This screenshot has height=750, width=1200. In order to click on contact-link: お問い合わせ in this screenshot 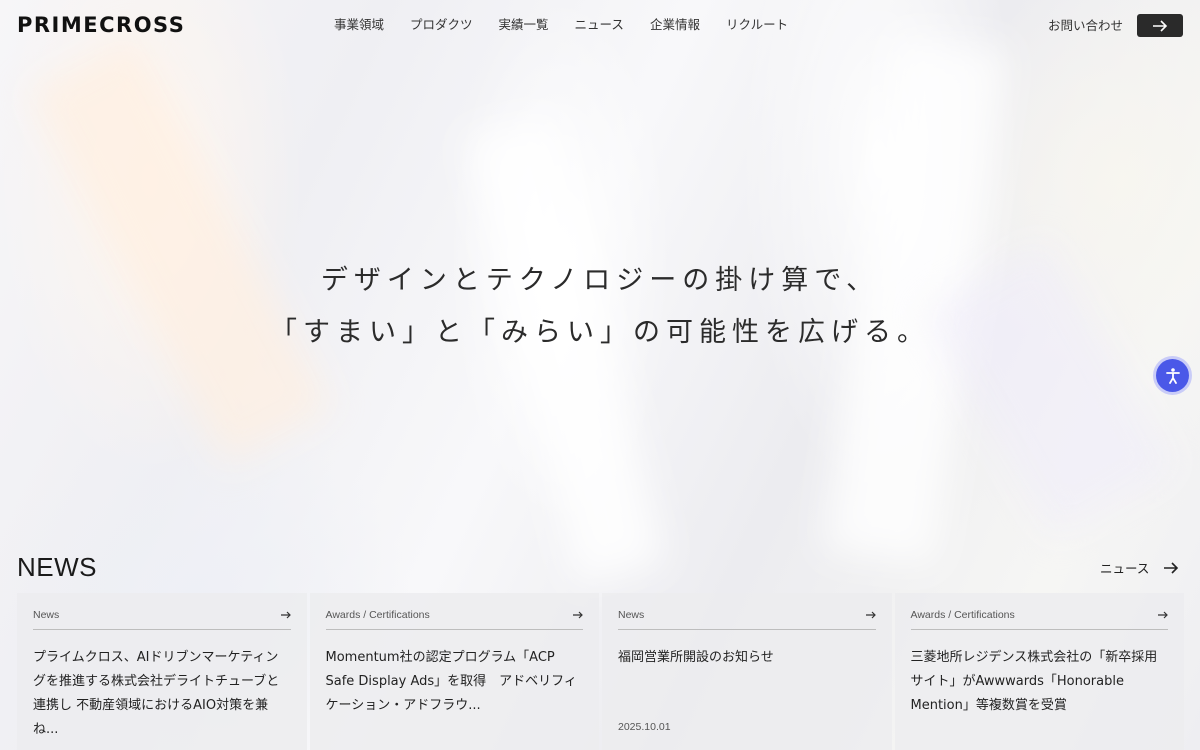, I will do `click(1085, 26)`.